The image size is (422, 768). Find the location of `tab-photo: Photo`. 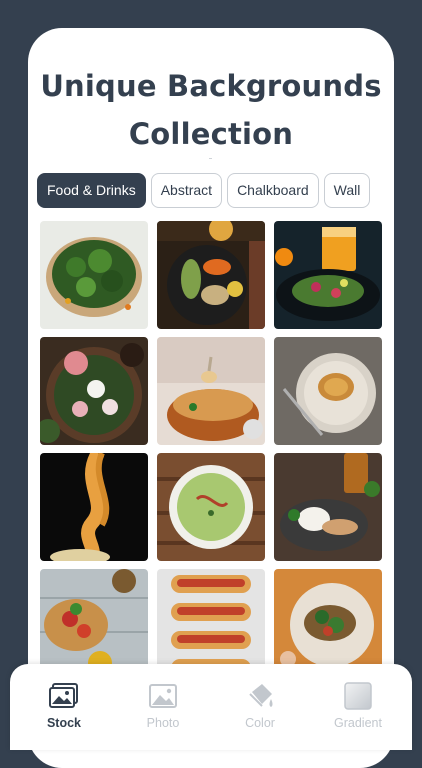

tab-photo: Photo is located at coordinates (163, 707).